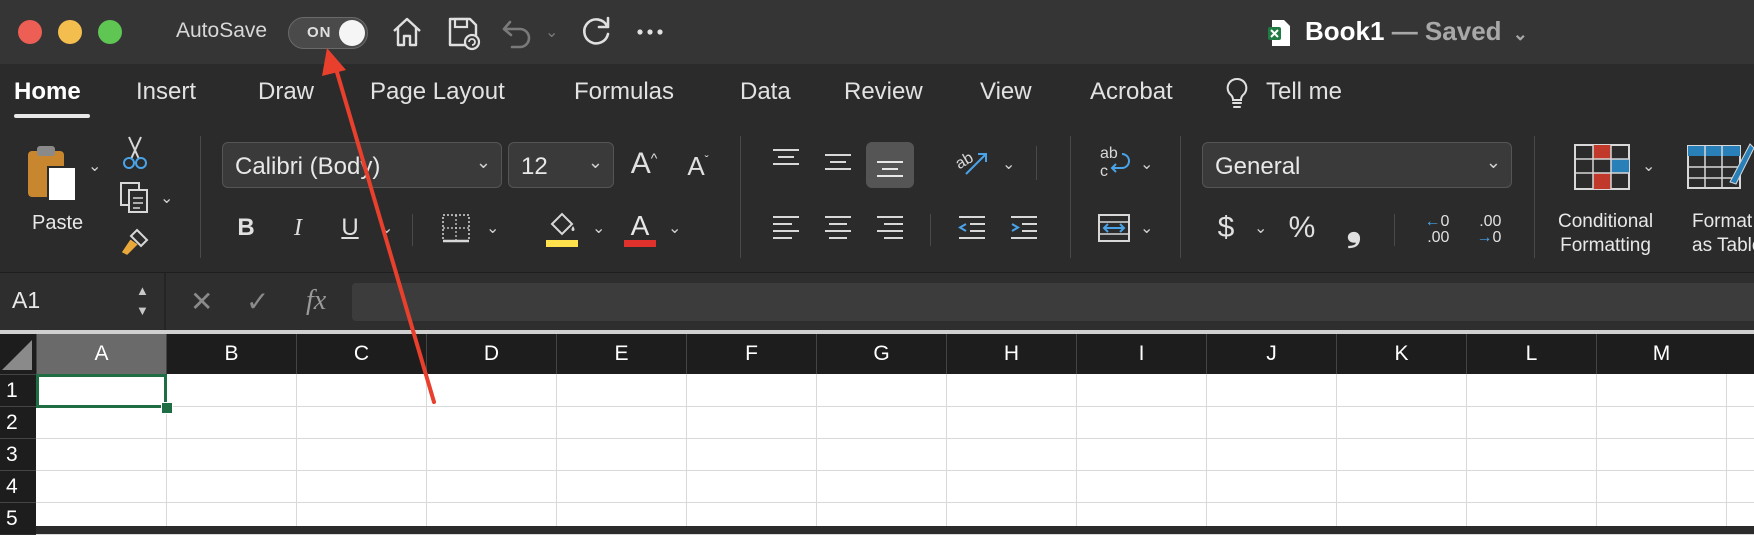 The height and width of the screenshot is (535, 1754). I want to click on align-right-button, so click(890, 228).